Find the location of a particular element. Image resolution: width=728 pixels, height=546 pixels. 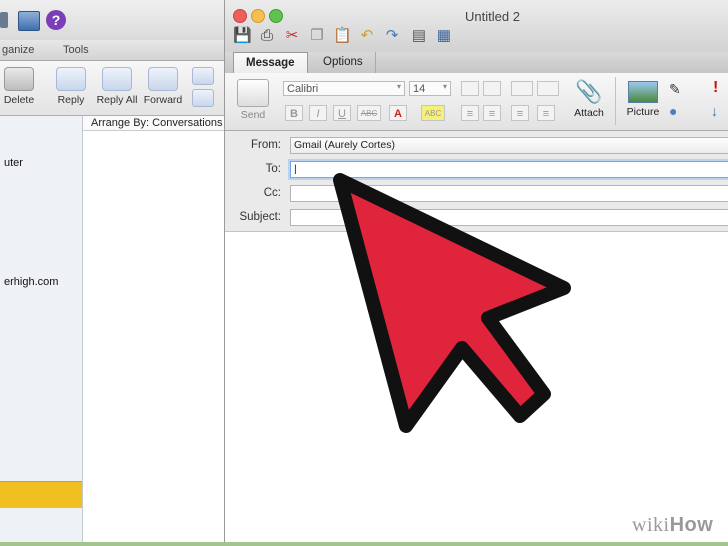

tab-message: Message is located at coordinates (270, 63).